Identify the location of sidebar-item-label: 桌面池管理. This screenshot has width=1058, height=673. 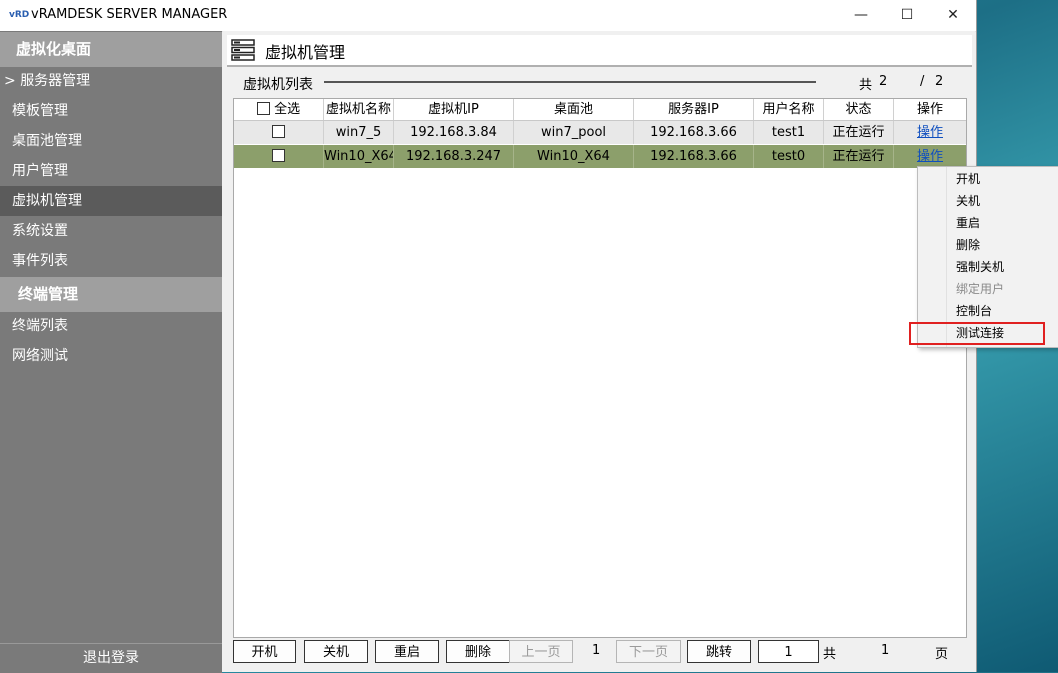
(47, 141).